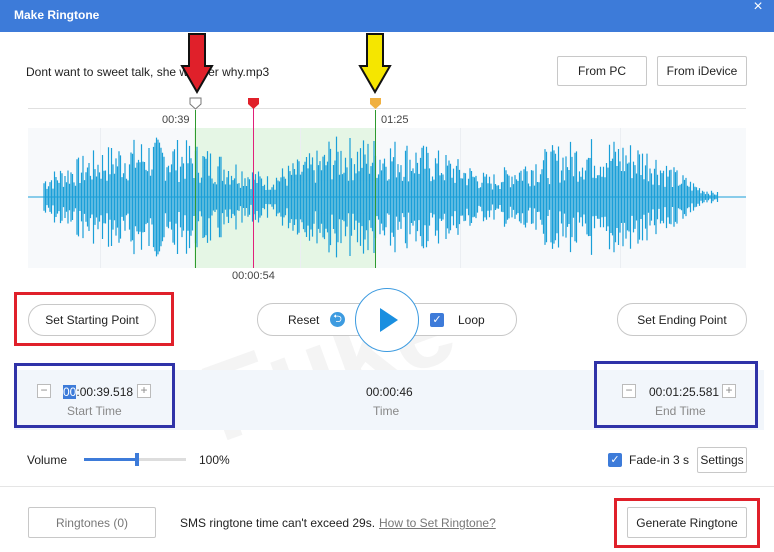  Describe the element at coordinates (137, 459) in the screenshot. I see `volume-slider-thumb` at that location.